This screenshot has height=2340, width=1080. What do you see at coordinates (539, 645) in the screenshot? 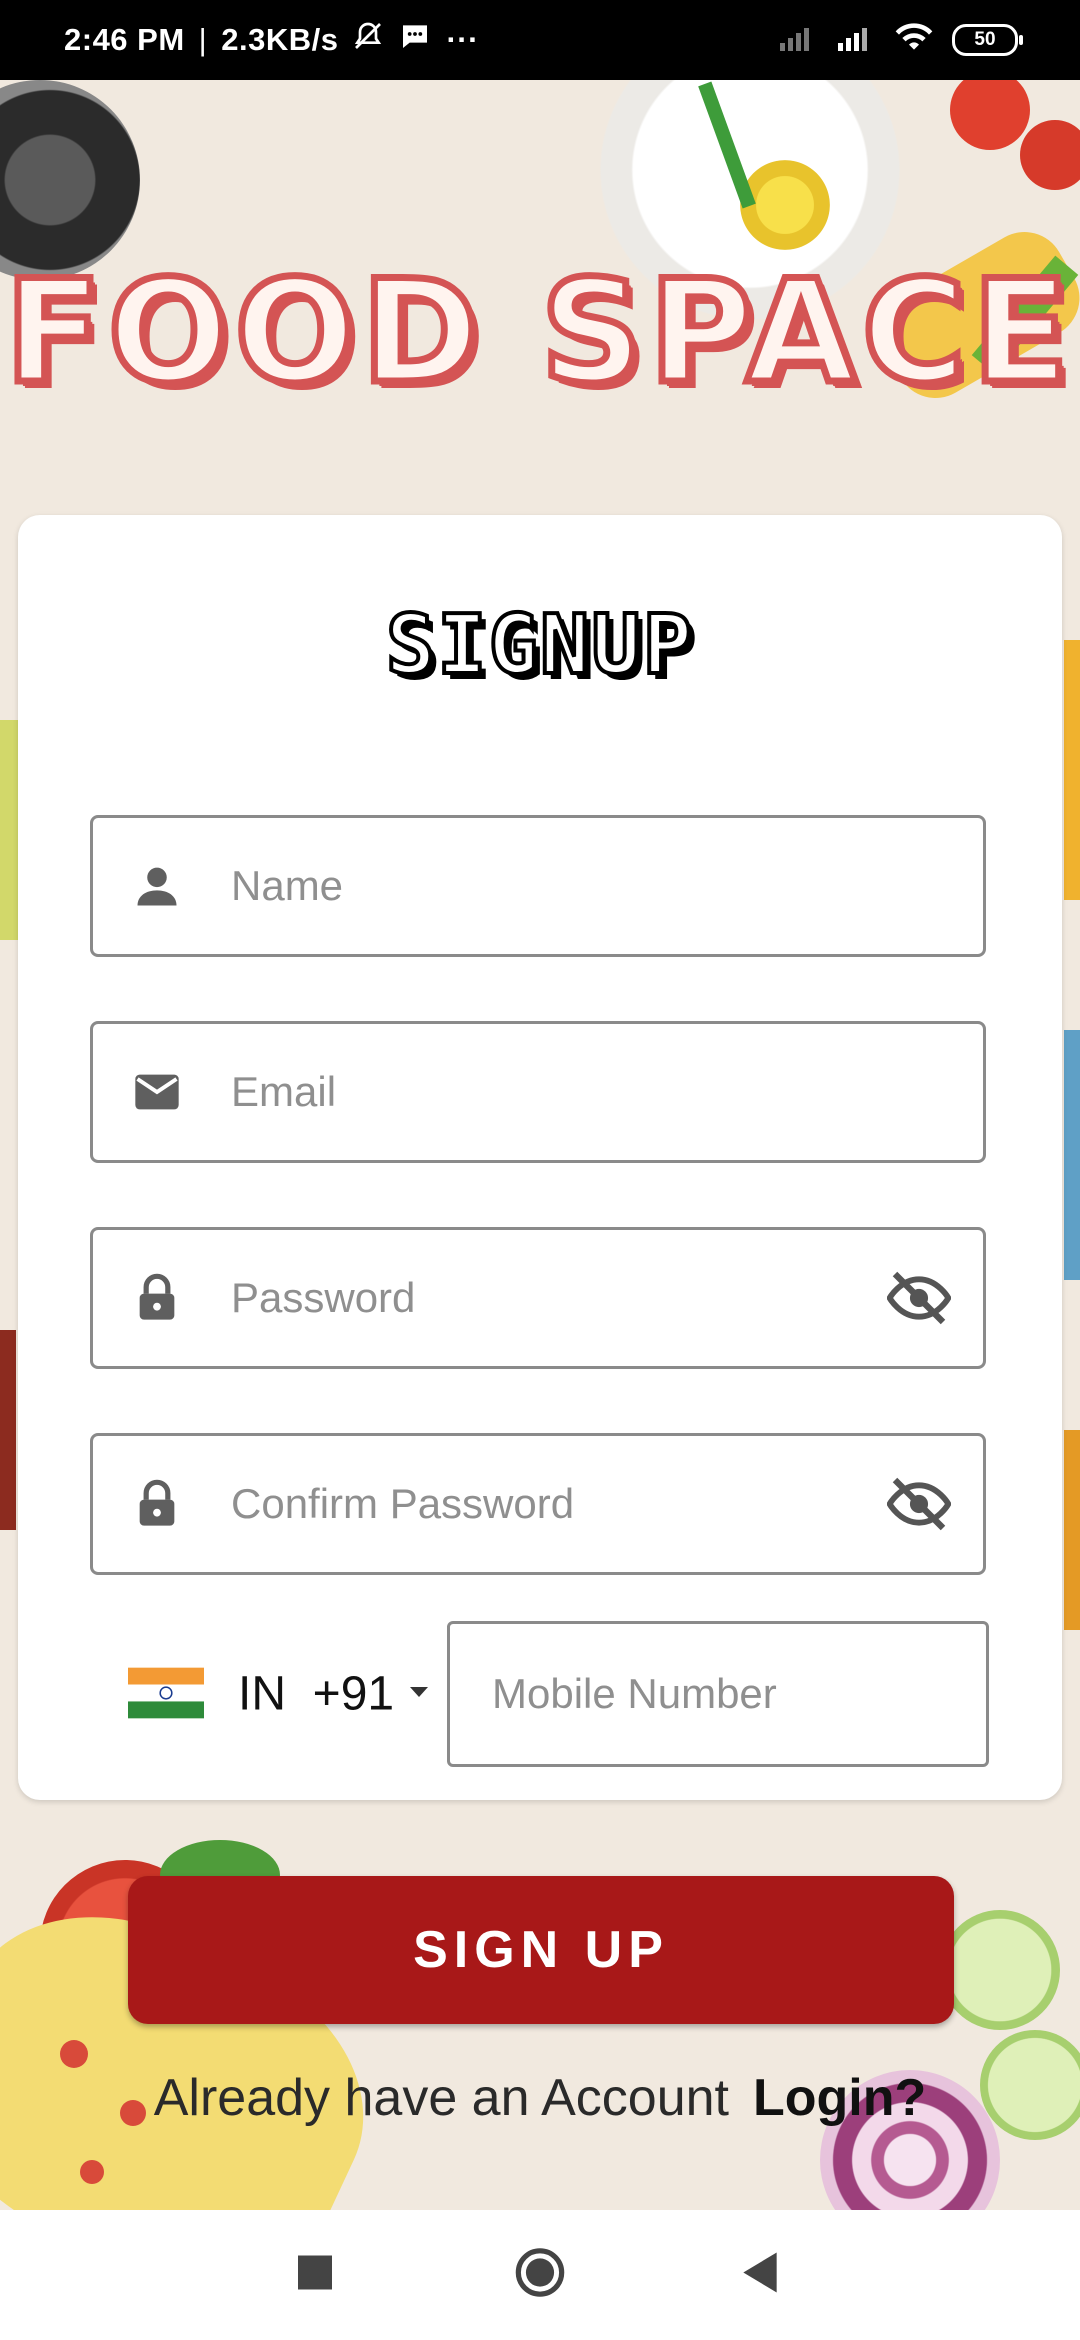
I see `signup-title: SIGNUP` at bounding box center [539, 645].